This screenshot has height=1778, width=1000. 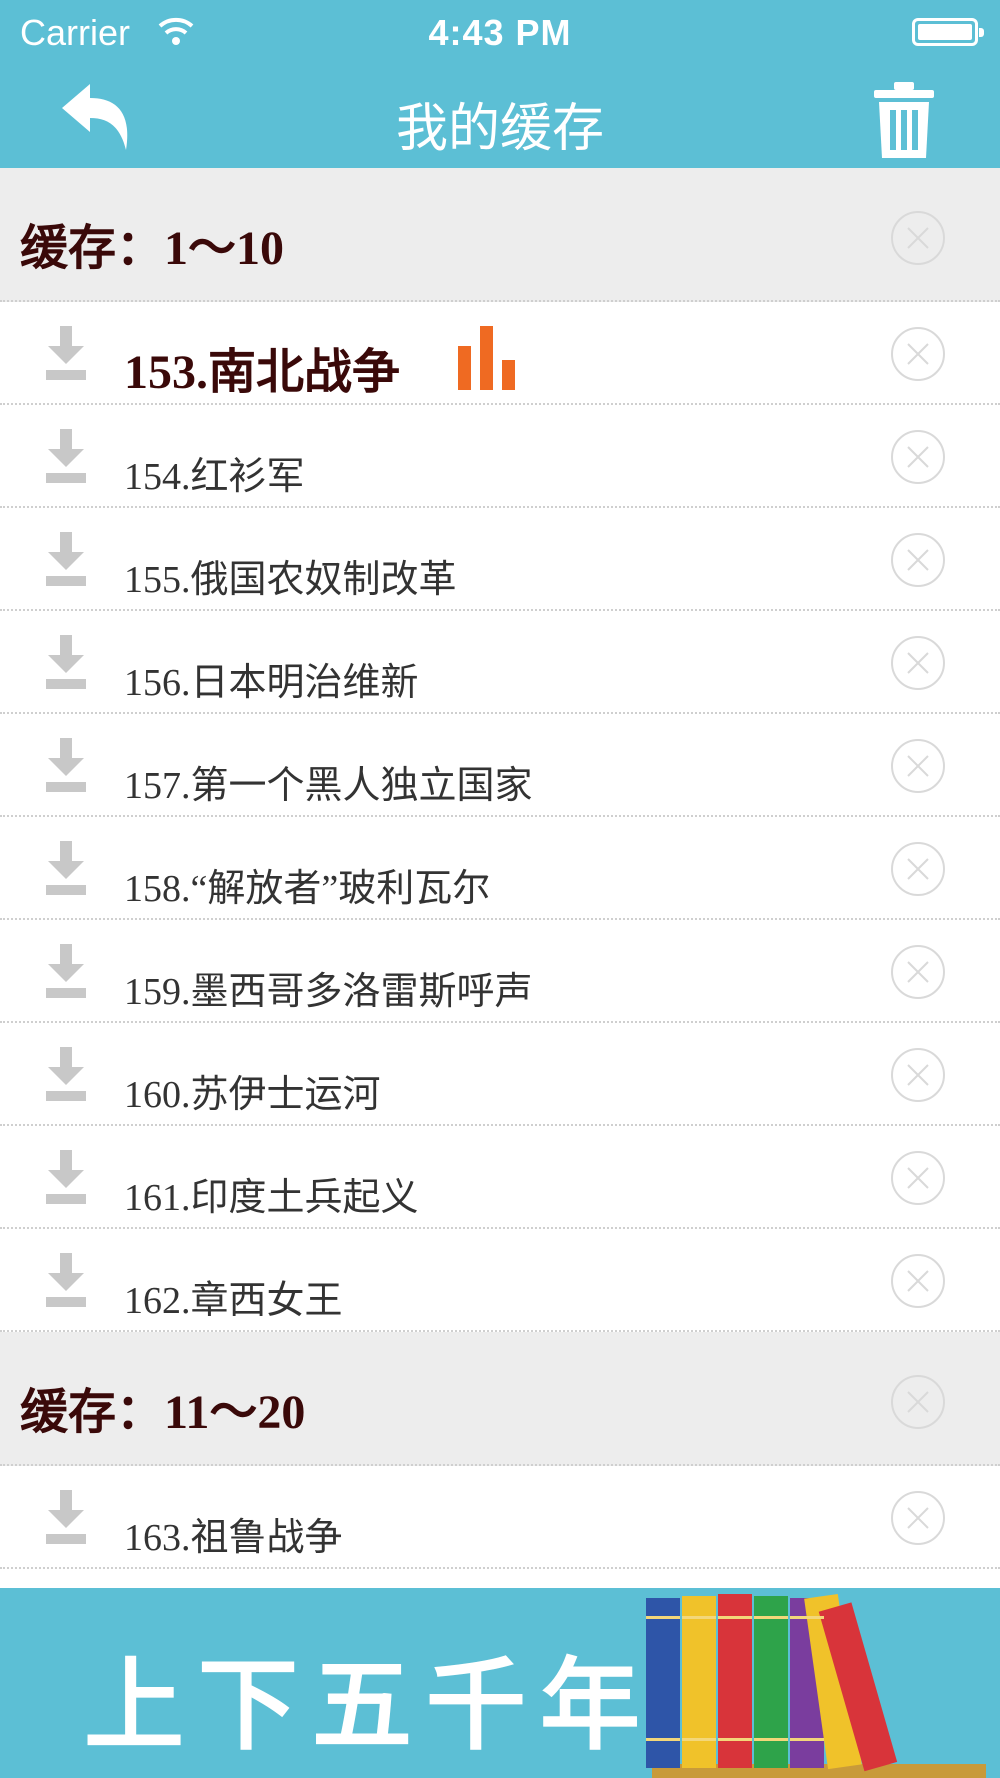 I want to click on item-title: 155.俄国农奴制改革, so click(x=290, y=580).